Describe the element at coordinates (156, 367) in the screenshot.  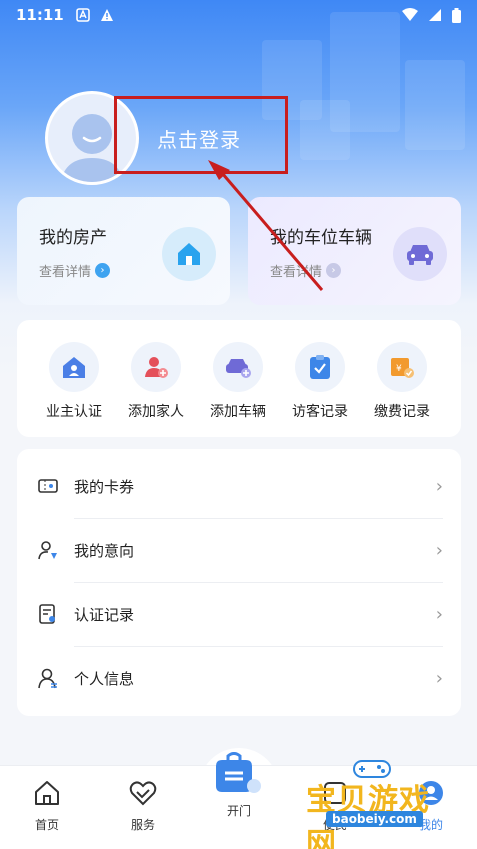
I see `add-family-icon` at that location.